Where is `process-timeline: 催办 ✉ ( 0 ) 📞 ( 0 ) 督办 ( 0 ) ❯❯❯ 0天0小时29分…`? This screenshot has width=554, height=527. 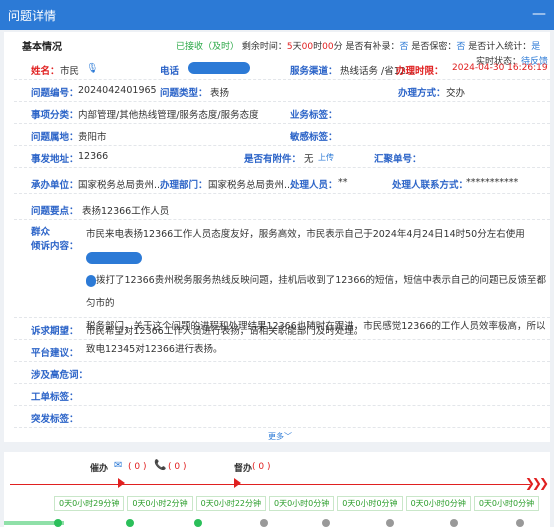
process-timeline: 催办 ✉ ( 0 ) 📞 ( 0 ) 督办 ( 0 ) ❯❯❯ 0天0小时29分… is located at coordinates (277, 489).